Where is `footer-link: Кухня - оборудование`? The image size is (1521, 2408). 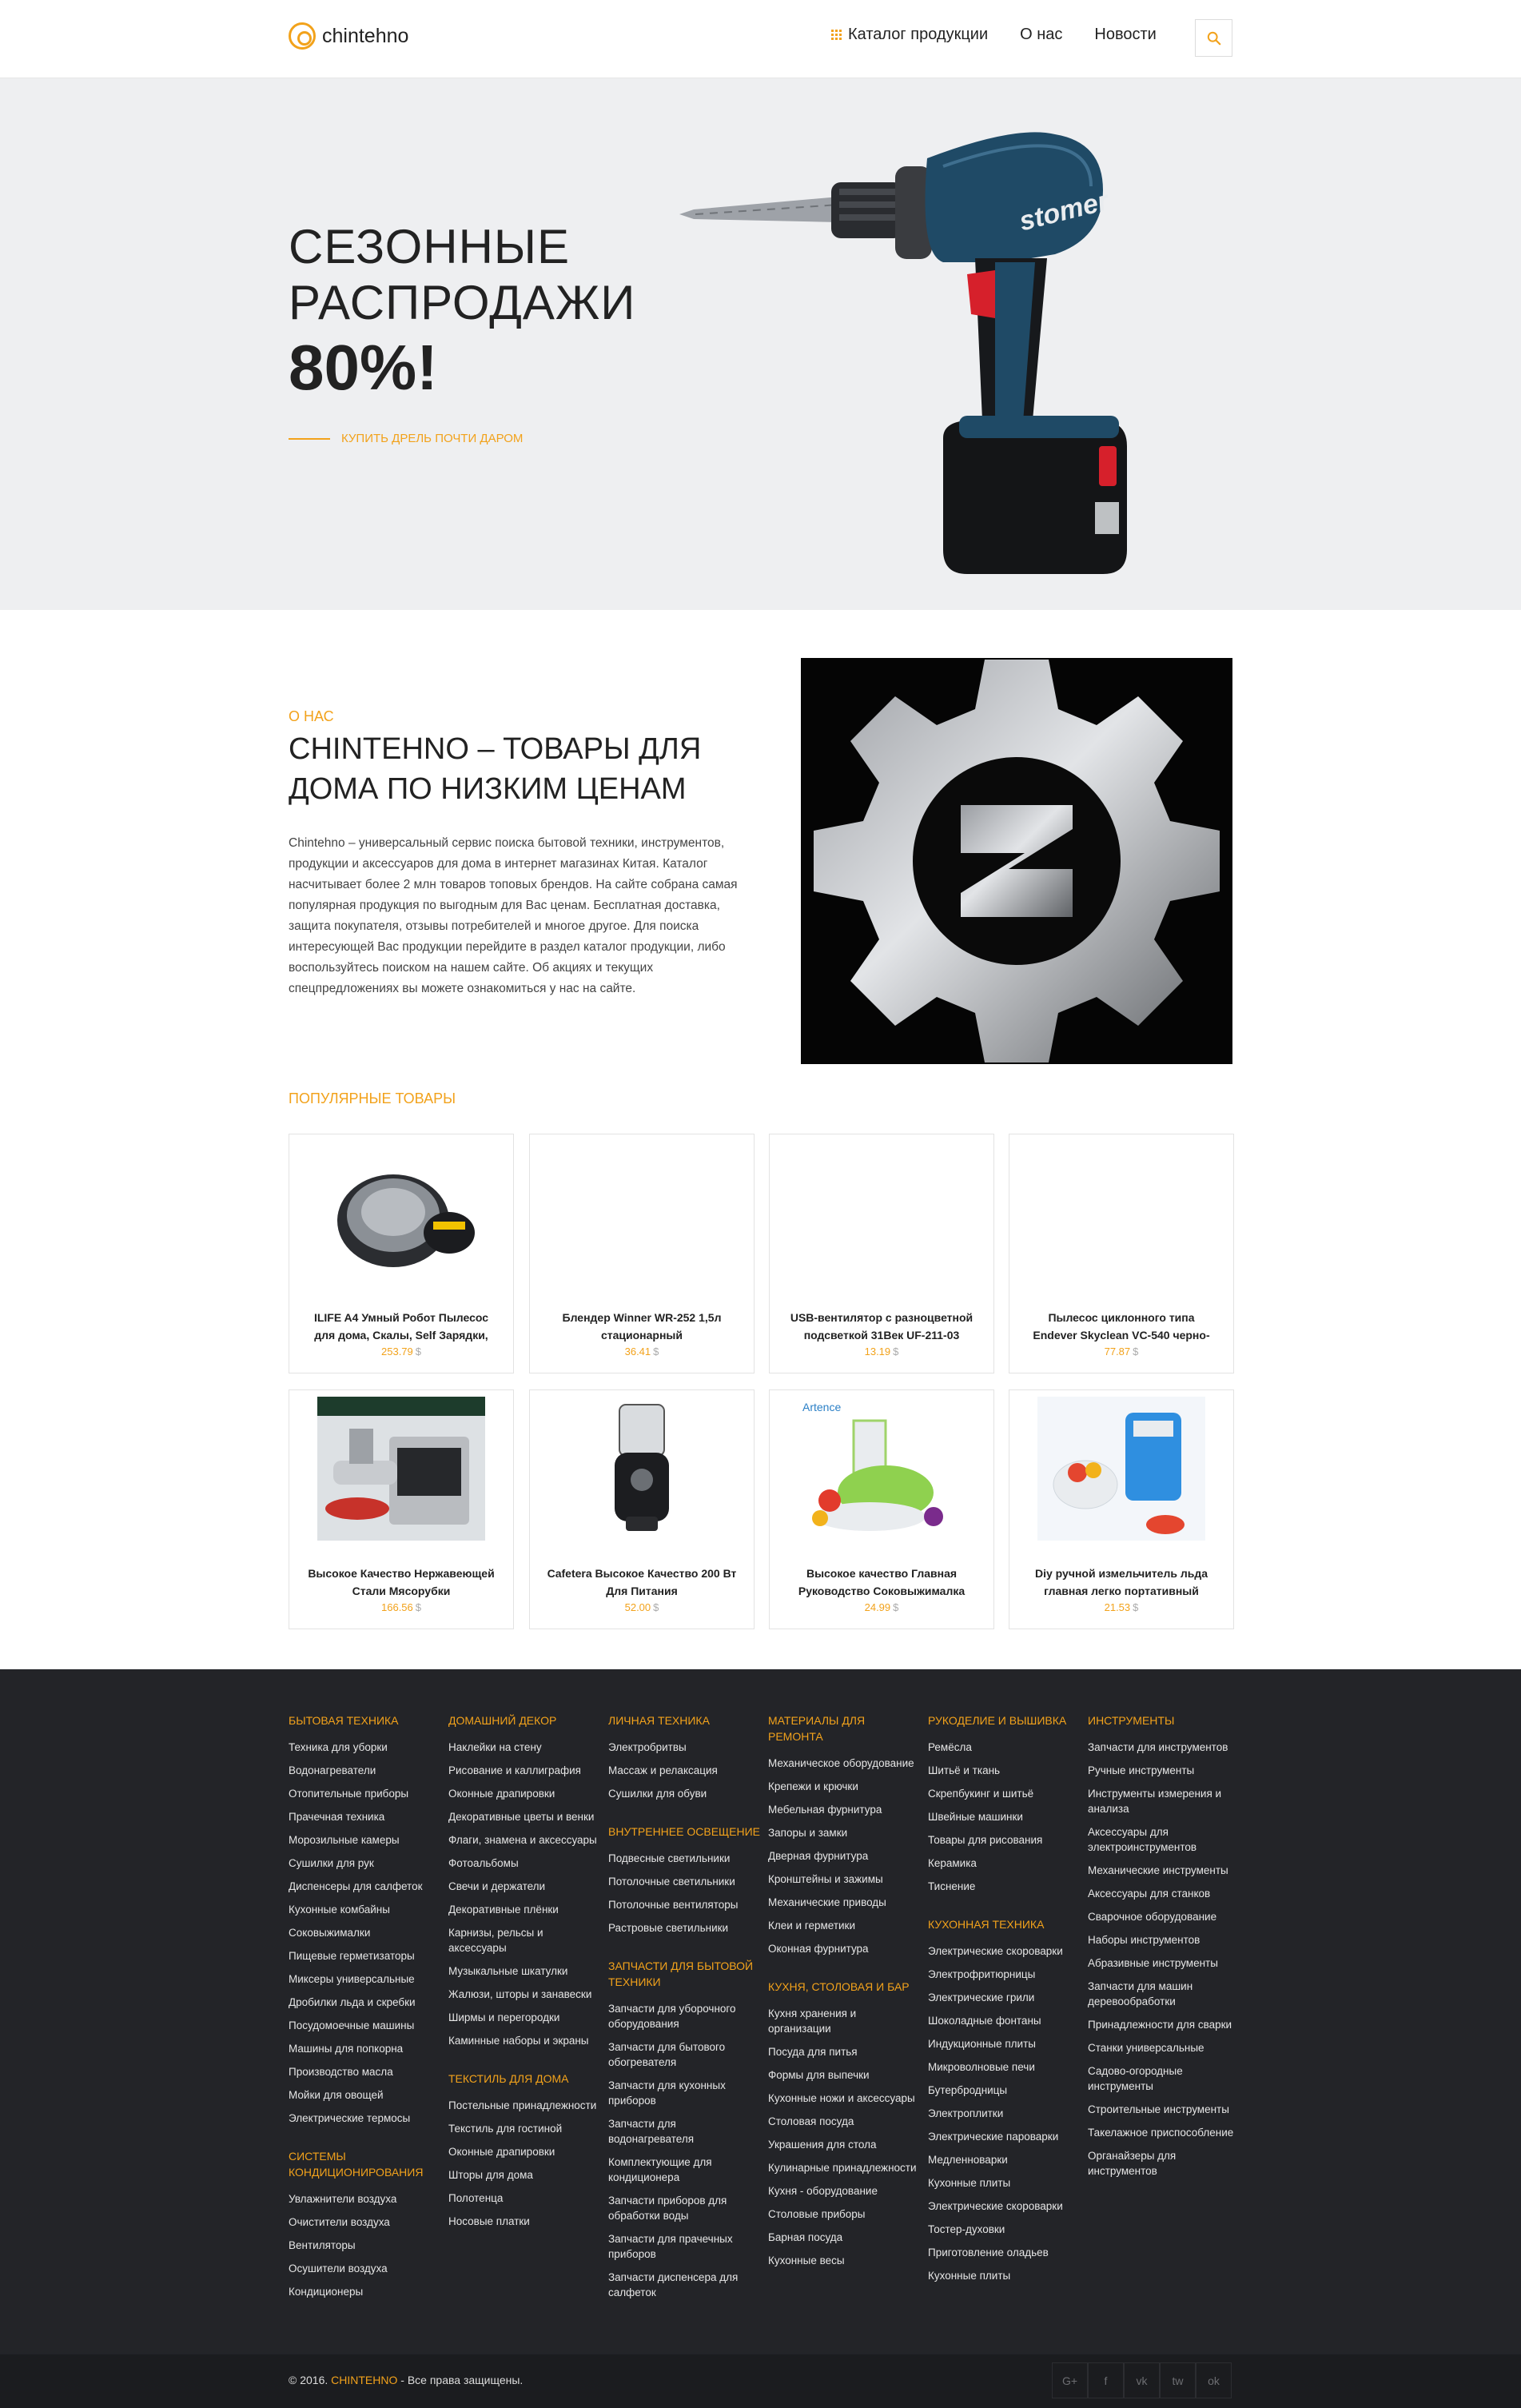
footer-link: Кухня - оборудование is located at coordinates (844, 2191).